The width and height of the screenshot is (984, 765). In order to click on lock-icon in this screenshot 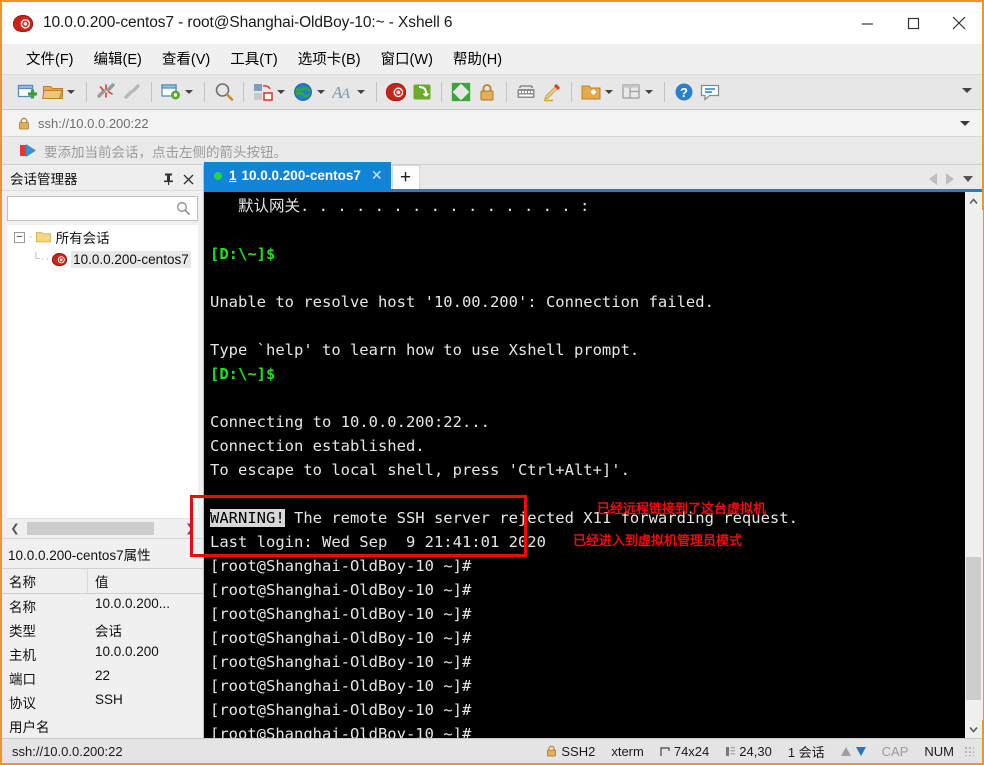, I will do `click(551, 751)`.